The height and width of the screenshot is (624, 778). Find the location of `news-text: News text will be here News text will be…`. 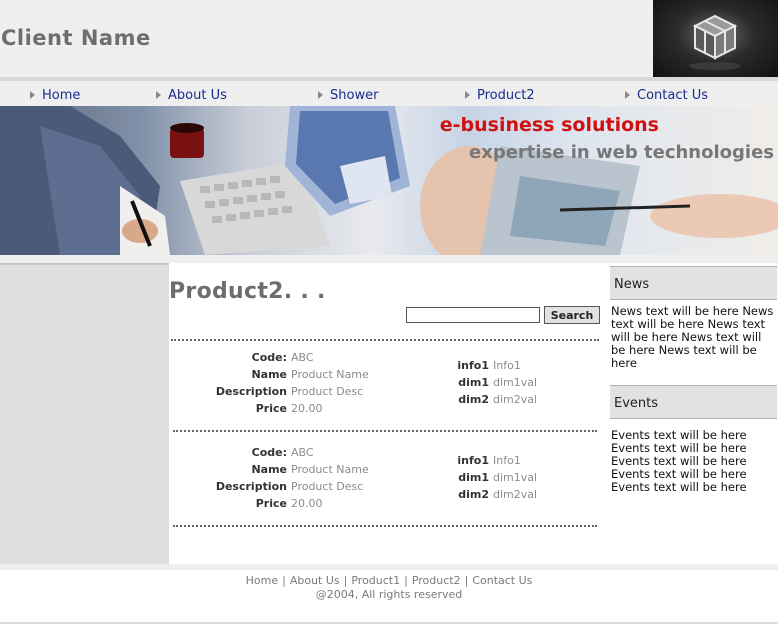

news-text: News text will be here News text will be… is located at coordinates (692, 337).